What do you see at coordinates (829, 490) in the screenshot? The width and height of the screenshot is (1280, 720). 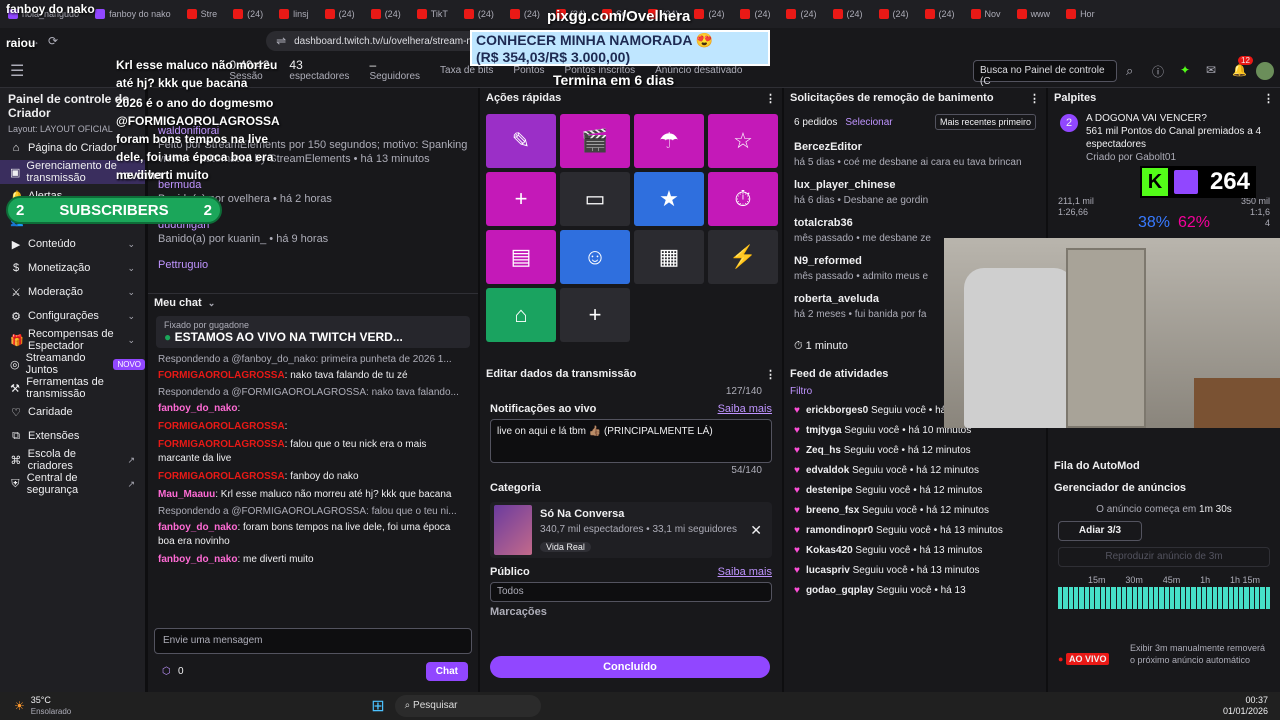 I see `feed-user: destenipe` at bounding box center [829, 490].